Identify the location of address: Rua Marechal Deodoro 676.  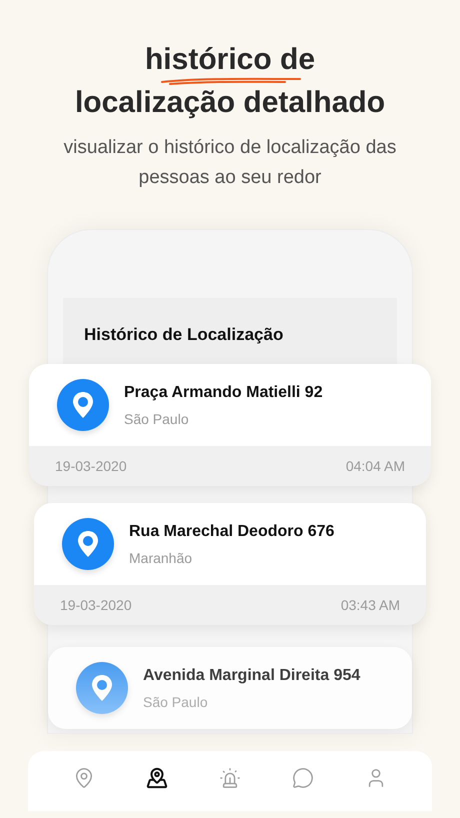
(231, 532).